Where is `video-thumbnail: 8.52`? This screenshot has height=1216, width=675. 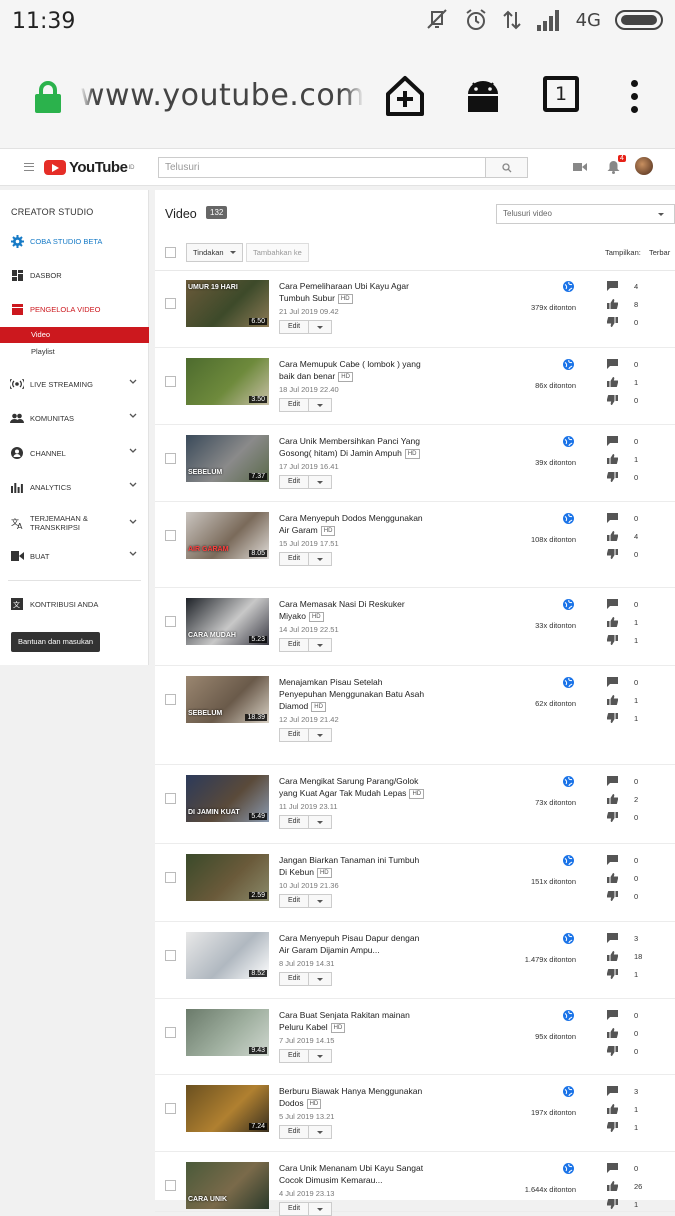 video-thumbnail: 8.52 is located at coordinates (227, 955).